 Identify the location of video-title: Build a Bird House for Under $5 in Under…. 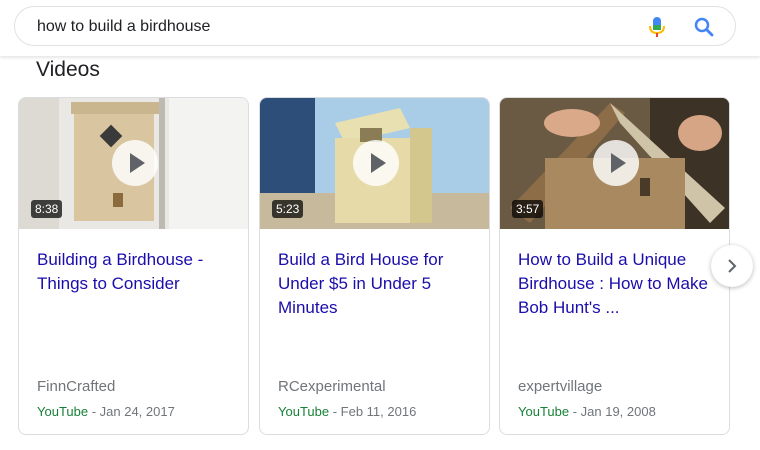
(378, 284).